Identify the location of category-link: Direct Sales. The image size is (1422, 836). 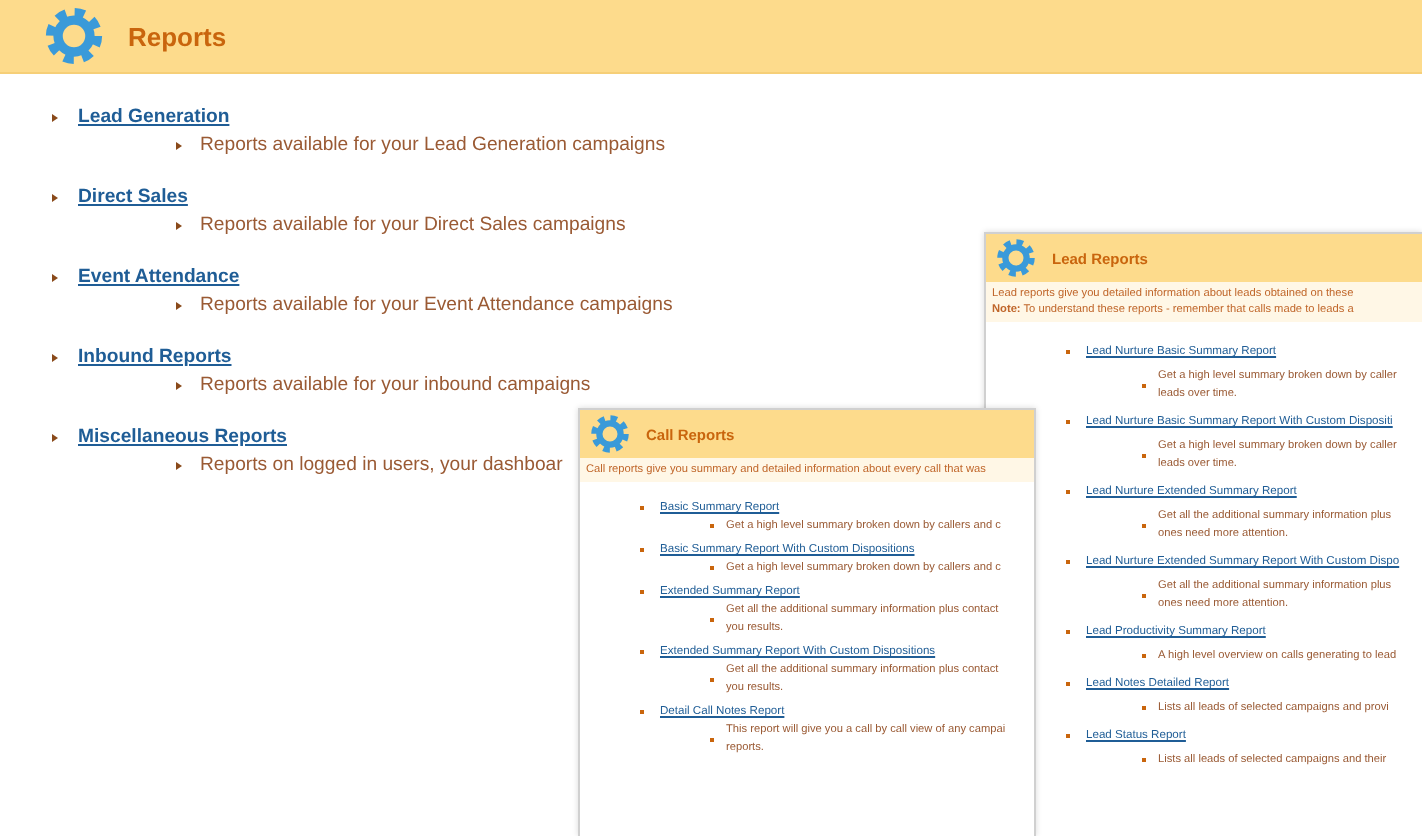
(133, 197).